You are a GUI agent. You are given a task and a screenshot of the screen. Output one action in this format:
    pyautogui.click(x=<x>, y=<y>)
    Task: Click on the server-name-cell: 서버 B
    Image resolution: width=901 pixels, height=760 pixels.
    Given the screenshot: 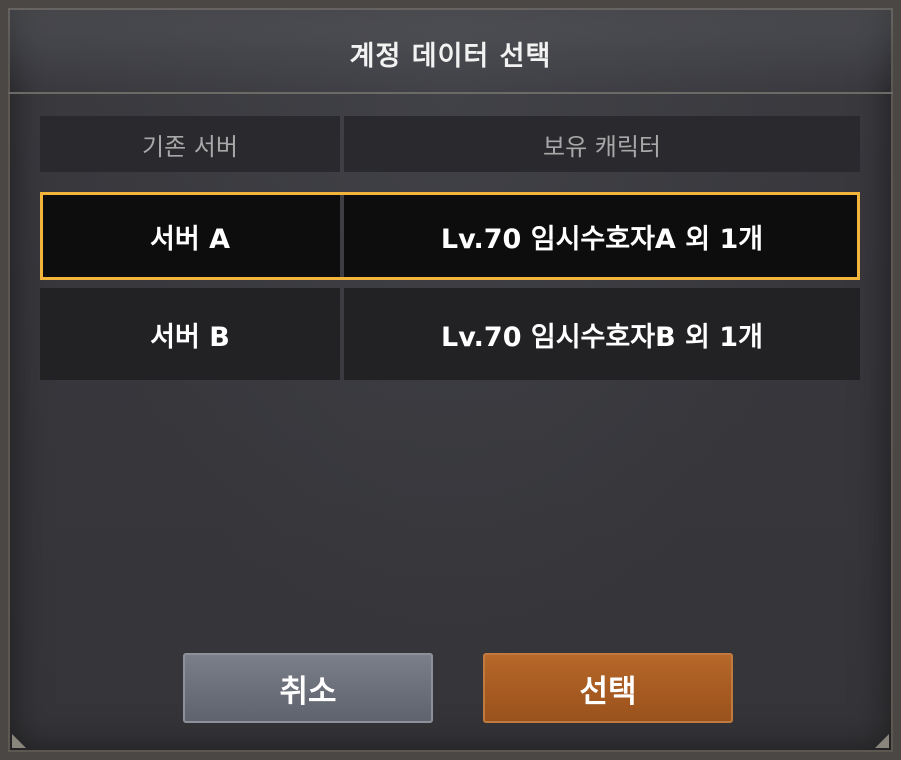 What is the action you would take?
    pyautogui.click(x=190, y=334)
    